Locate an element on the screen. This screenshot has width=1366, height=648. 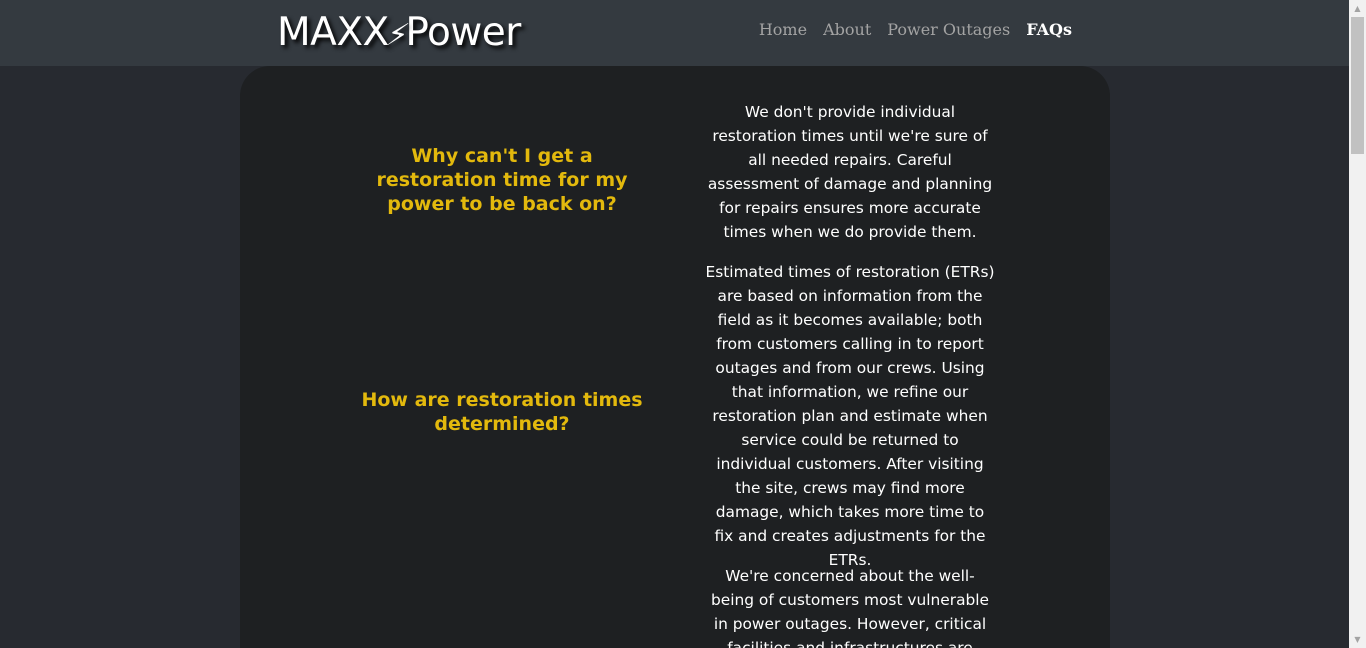
nav-link-faqs: FAQs is located at coordinates (1049, 29).